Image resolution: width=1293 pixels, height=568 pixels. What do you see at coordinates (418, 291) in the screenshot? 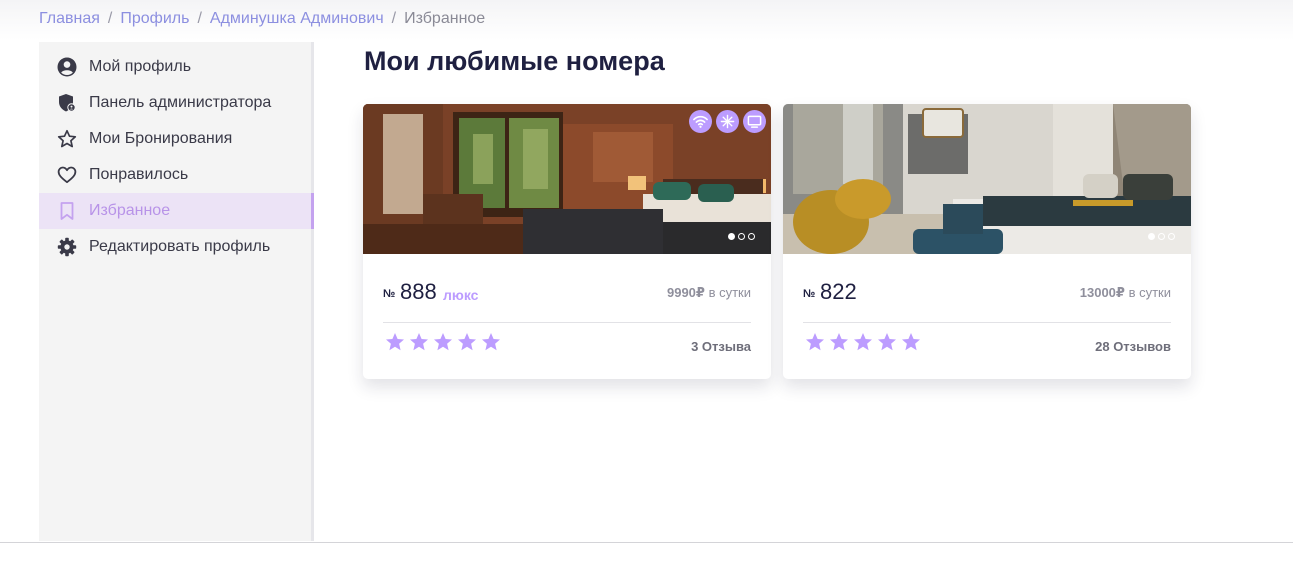
I see `room-number: 888` at bounding box center [418, 291].